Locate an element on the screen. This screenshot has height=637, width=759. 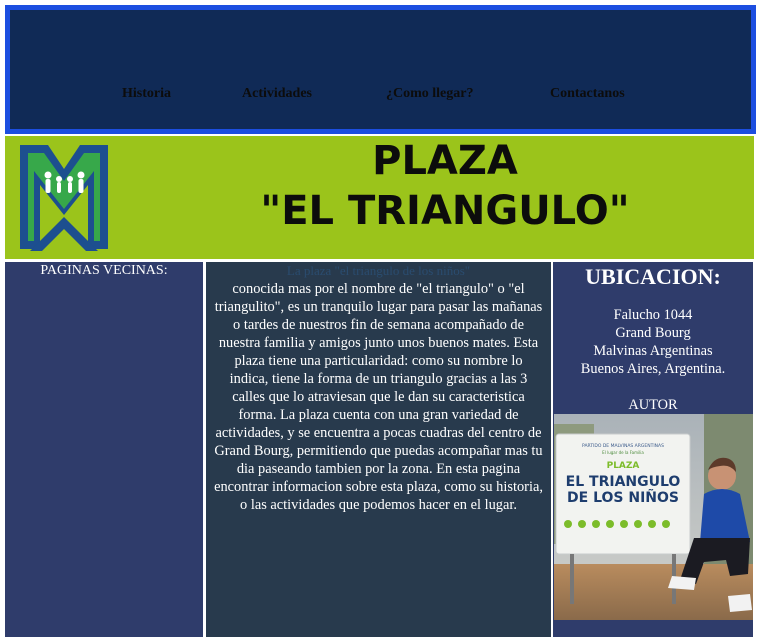
neighbor-pages-title: PAGINAS VECINAS: is located at coordinates (104, 270).